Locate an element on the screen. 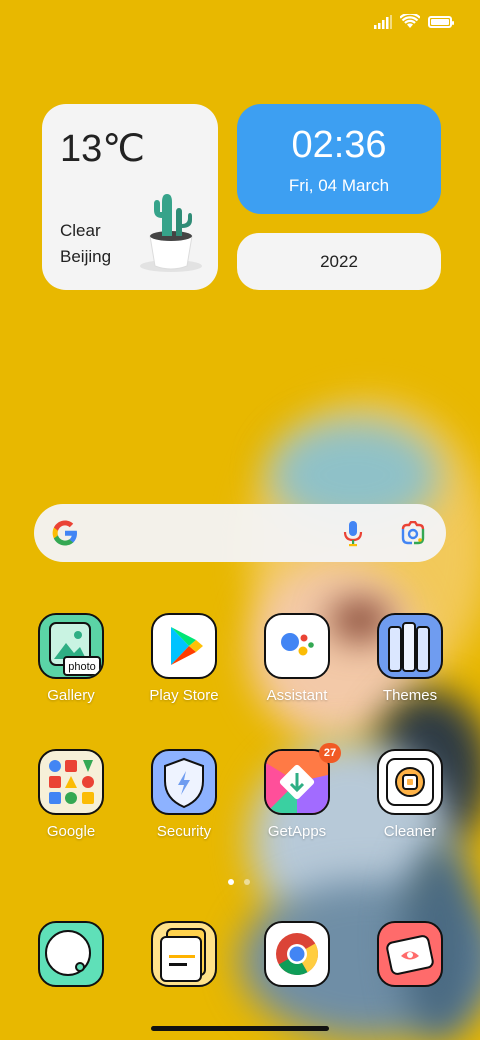 This screenshot has height=1040, width=480. dock-app-notes is located at coordinates (184, 954).